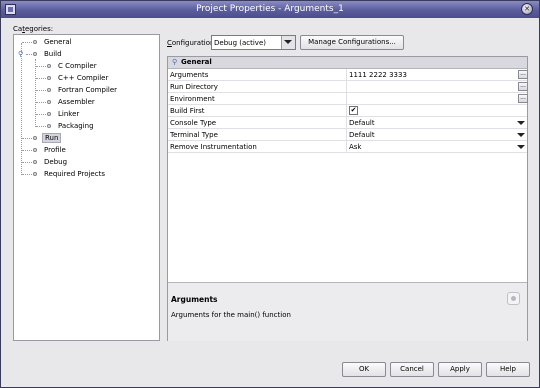 The width and height of the screenshot is (540, 388). I want to click on property-row-remove-instrumentation: Remove Instrumentation Ask, so click(347, 147).